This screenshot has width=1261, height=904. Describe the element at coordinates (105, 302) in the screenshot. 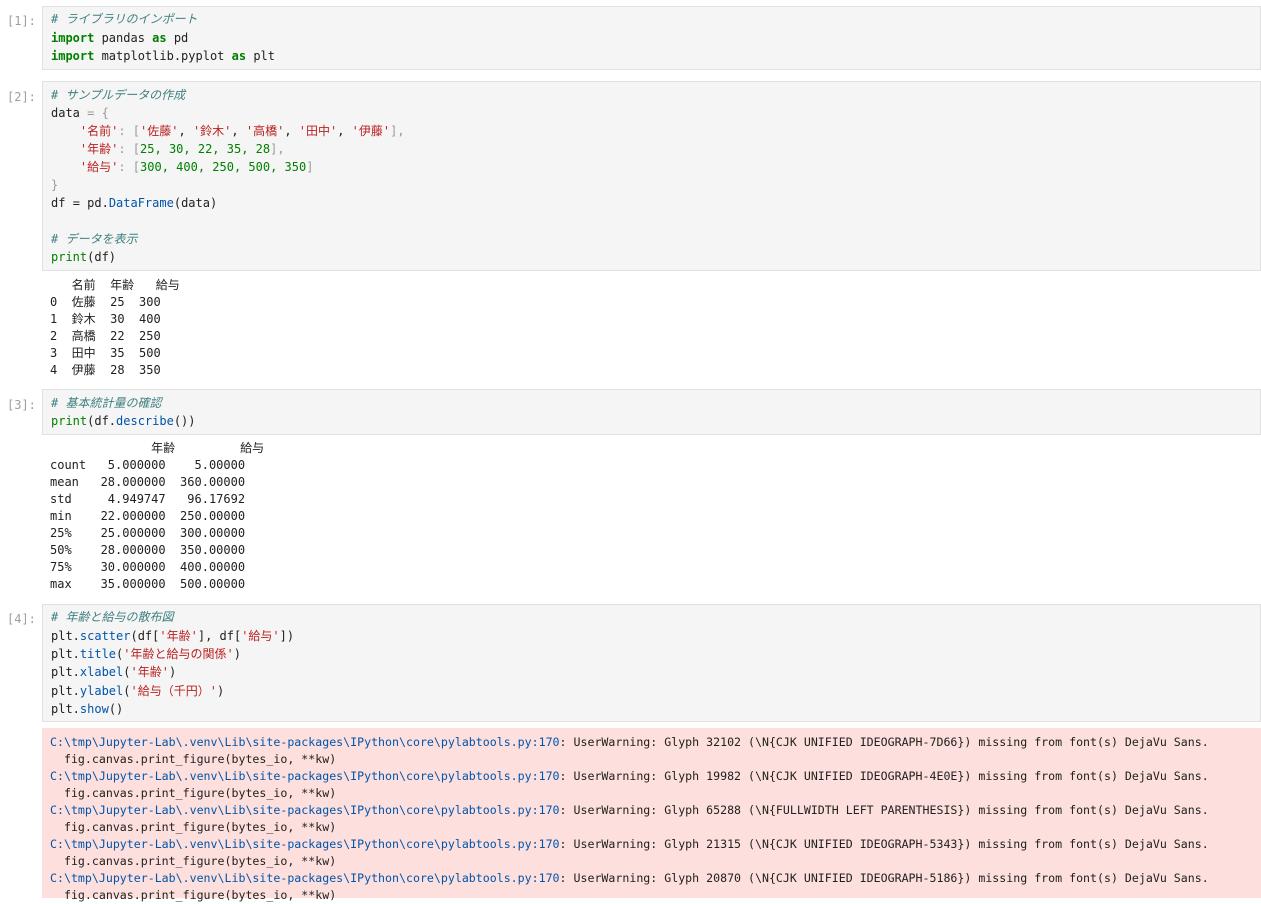

I see `output-line: 0 佐藤 25 300` at that location.